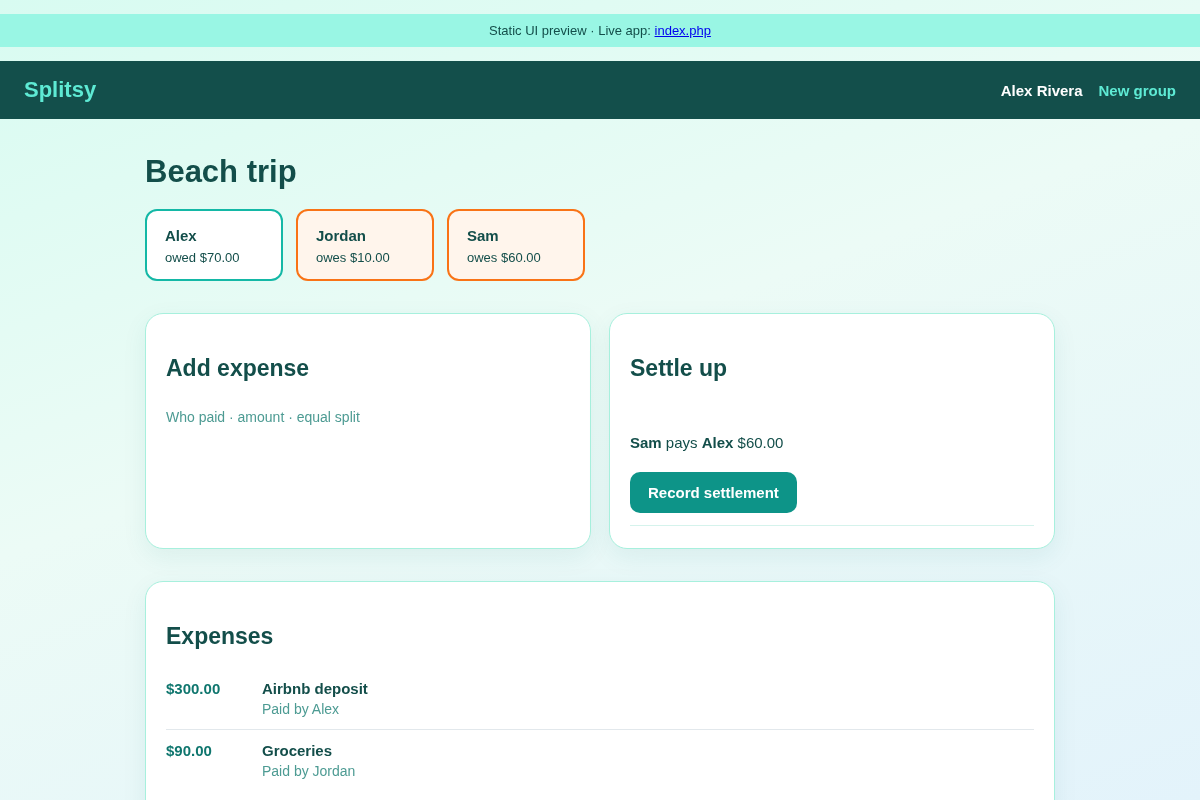  I want to click on group-title: Beach trip, so click(221, 172).